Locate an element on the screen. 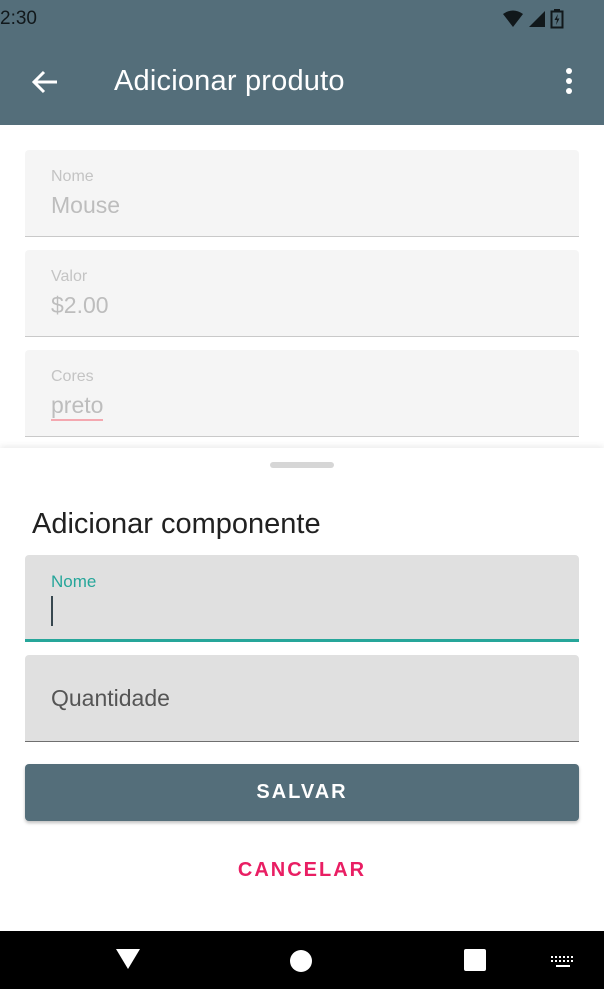 This screenshot has width=604, height=989. nav-recents-button is located at coordinates (475, 962).